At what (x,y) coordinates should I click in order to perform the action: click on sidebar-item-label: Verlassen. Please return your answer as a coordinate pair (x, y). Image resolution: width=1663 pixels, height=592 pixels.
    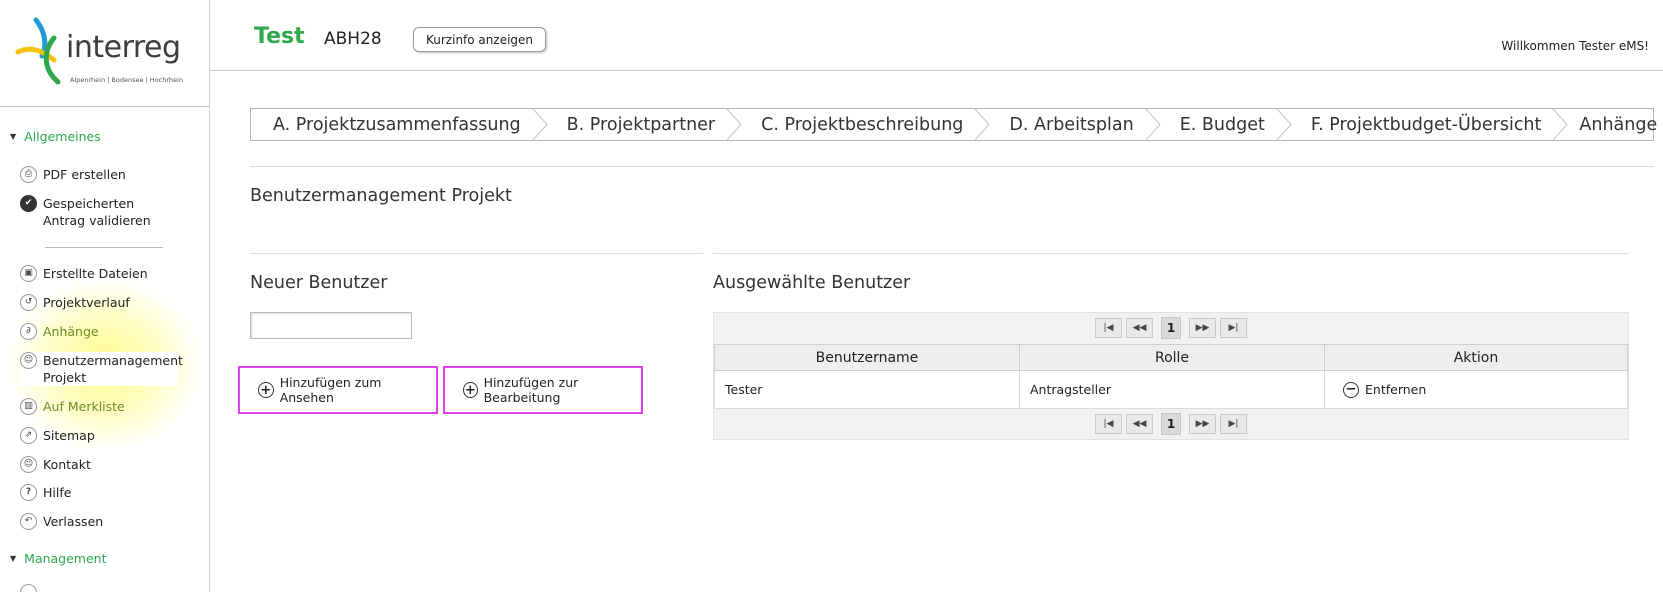
    Looking at the image, I should click on (73, 521).